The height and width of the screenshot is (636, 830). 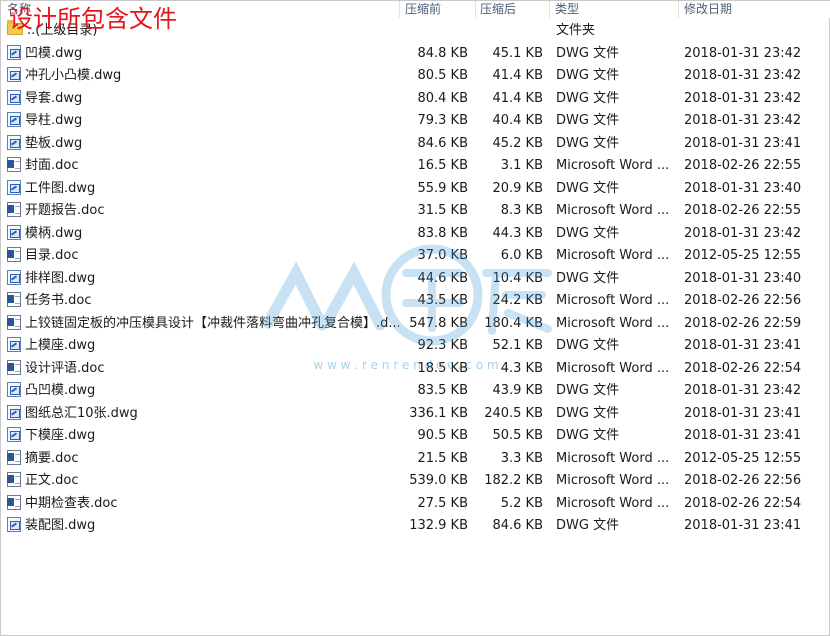 What do you see at coordinates (576, 30) in the screenshot?
I see `parent-directory-type: 文件夹` at bounding box center [576, 30].